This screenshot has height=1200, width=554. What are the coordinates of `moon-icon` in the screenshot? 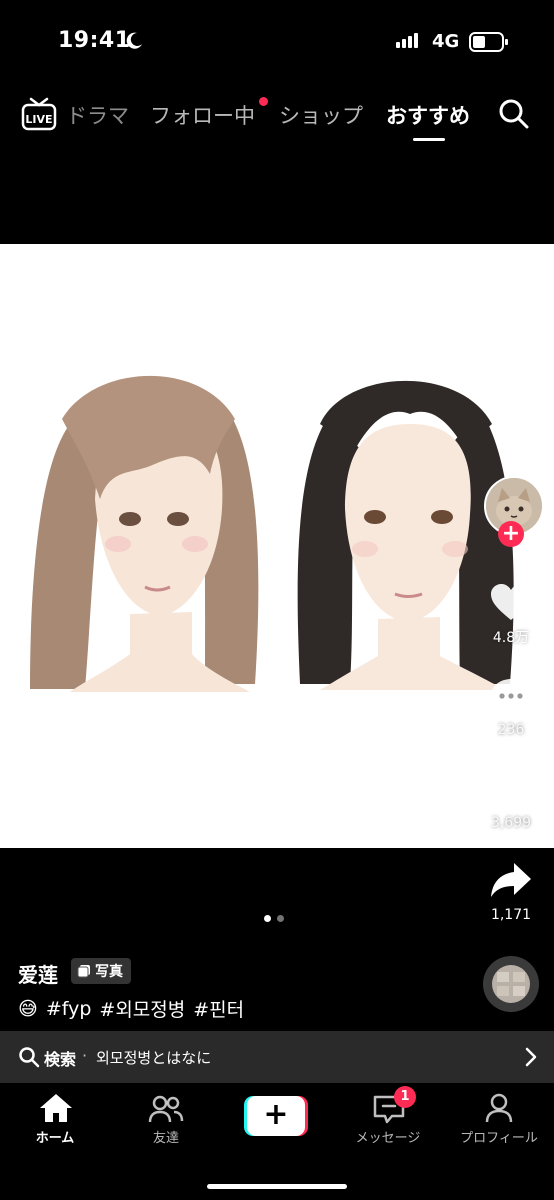 It's located at (134, 40).